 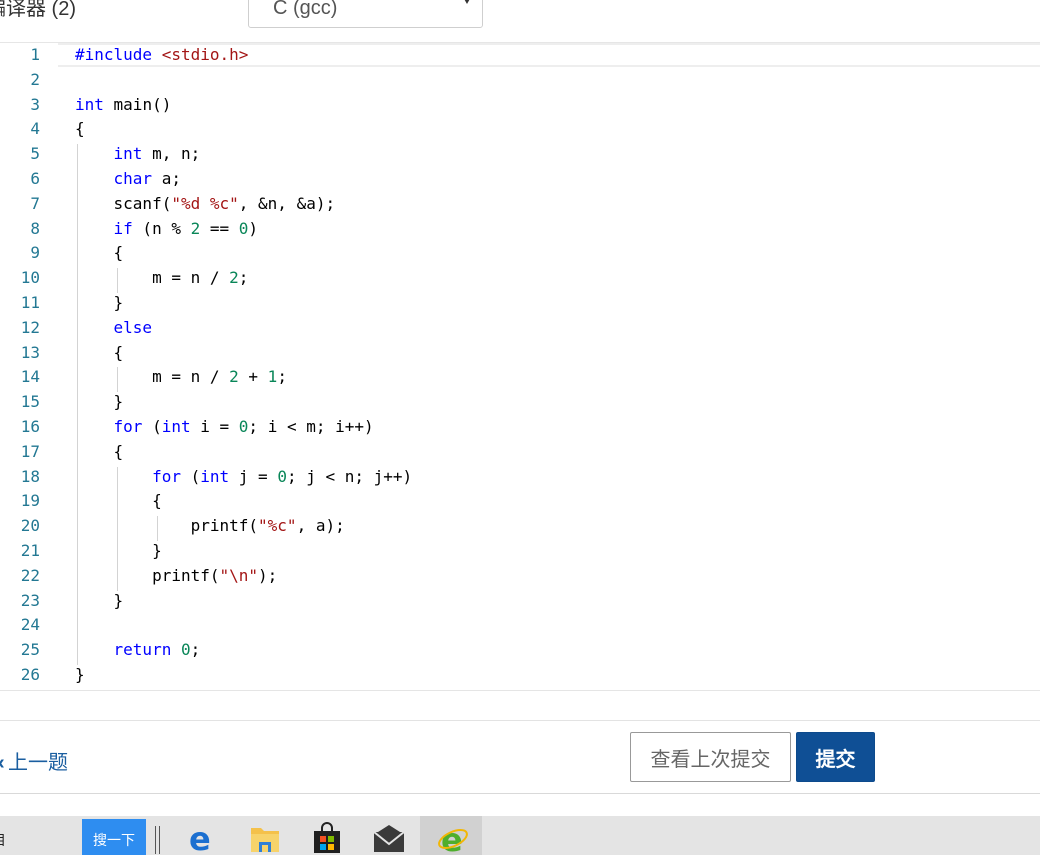 I want to click on store-icon, so click(x=327, y=838).